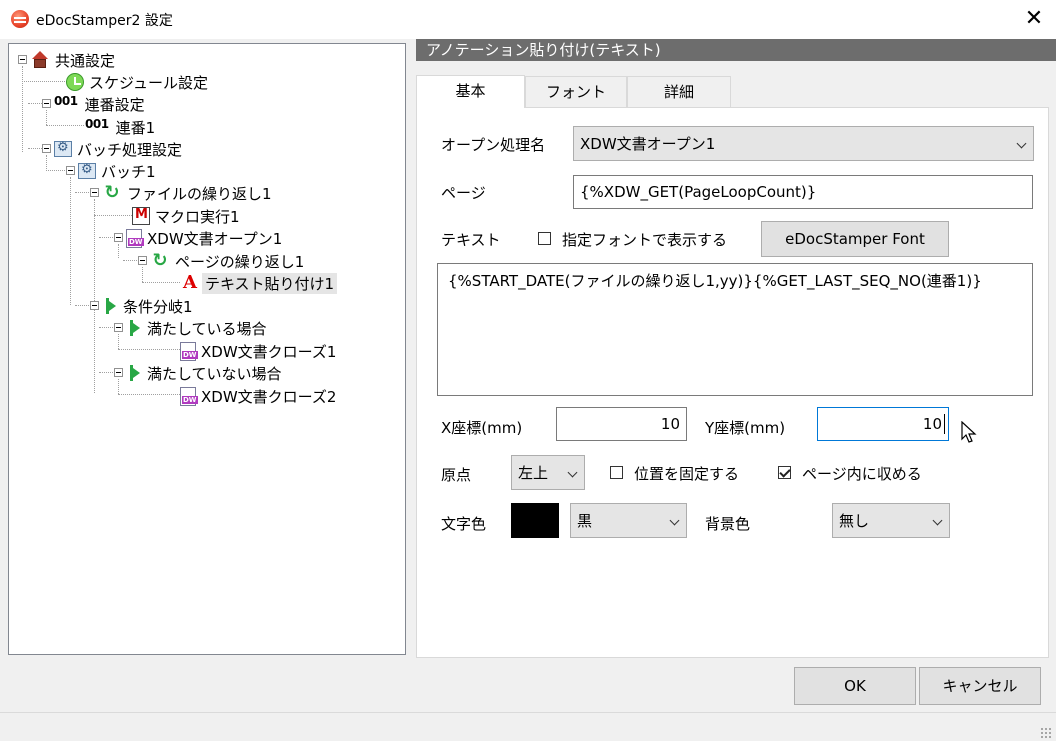  I want to click on open-process-select: XDW文書オープン1, so click(803, 143).